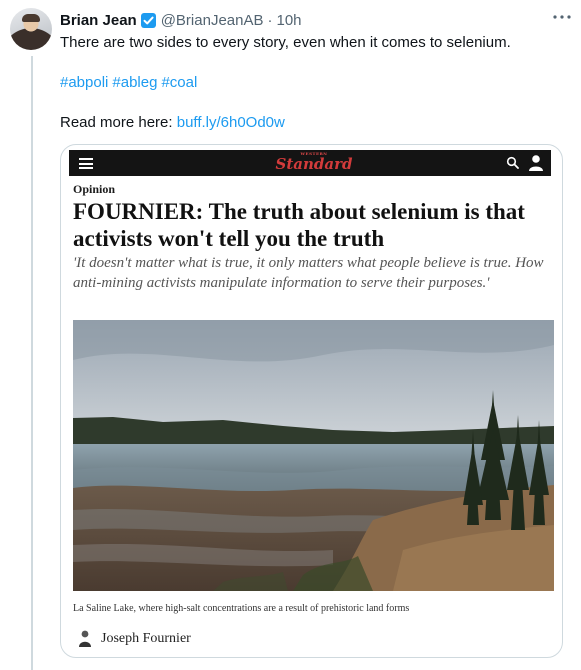  What do you see at coordinates (86, 163) in the screenshot?
I see `menu-icon` at bounding box center [86, 163].